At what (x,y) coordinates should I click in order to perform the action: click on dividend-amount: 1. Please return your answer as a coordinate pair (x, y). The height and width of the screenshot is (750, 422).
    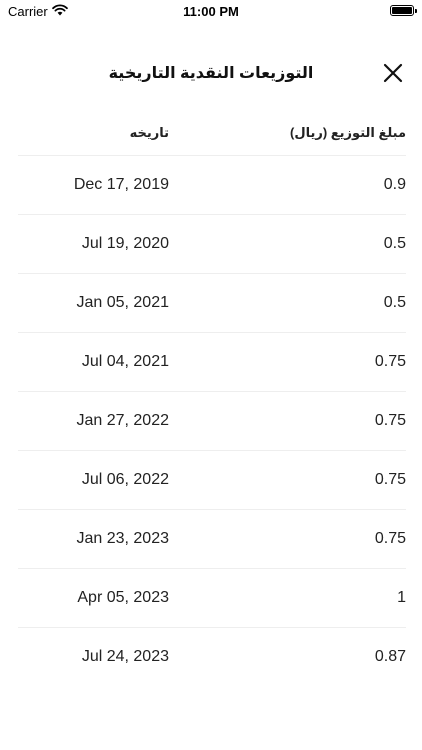
    Looking at the image, I should click on (401, 597).